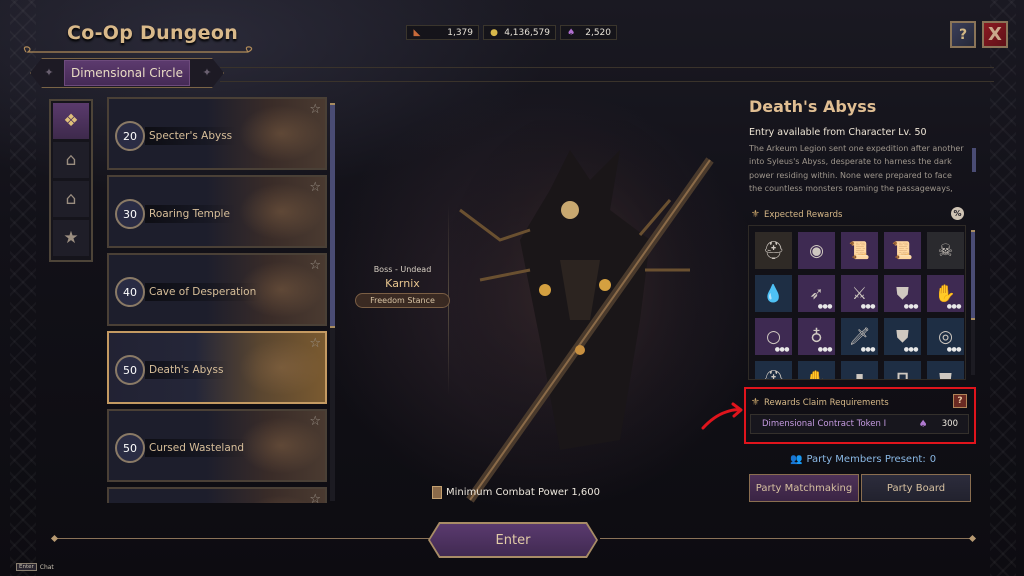  What do you see at coordinates (933, 459) in the screenshot?
I see `party-count: 0` at bounding box center [933, 459].